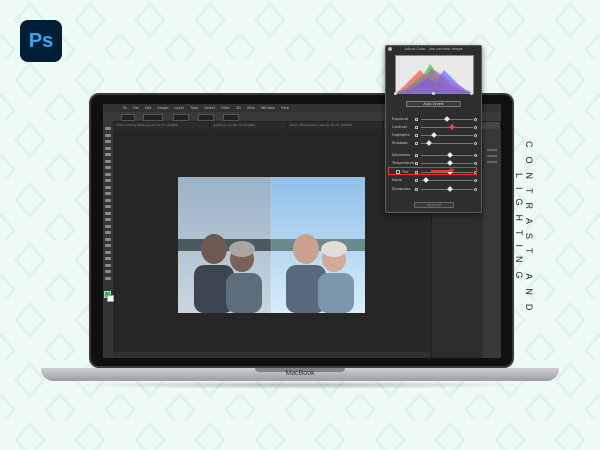 Image resolution: width=600 pixels, height=450 pixels. What do you see at coordinates (433, 49) in the screenshot?
I see `dialog-title: Adjust Color - low contrast image` at bounding box center [433, 49].